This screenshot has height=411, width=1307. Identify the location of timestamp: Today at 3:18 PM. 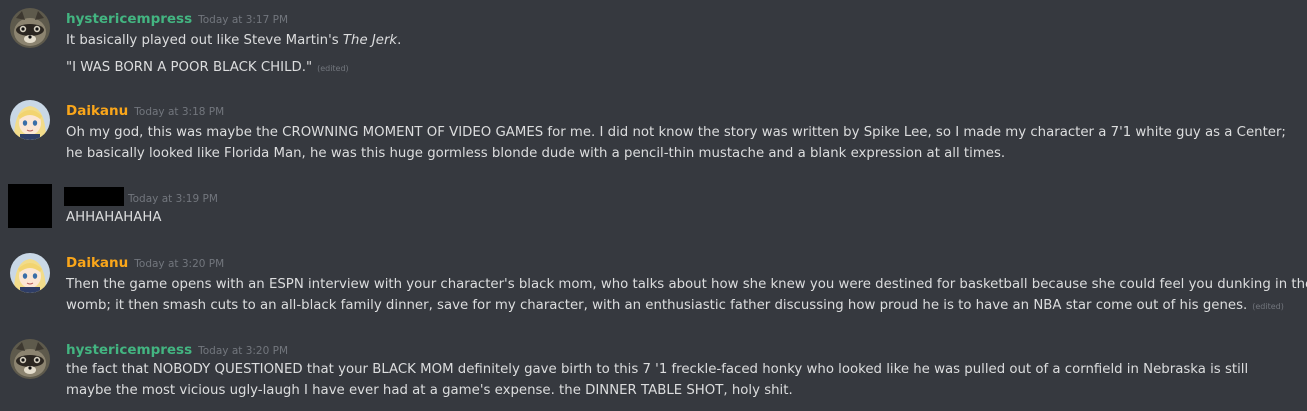
(179, 112).